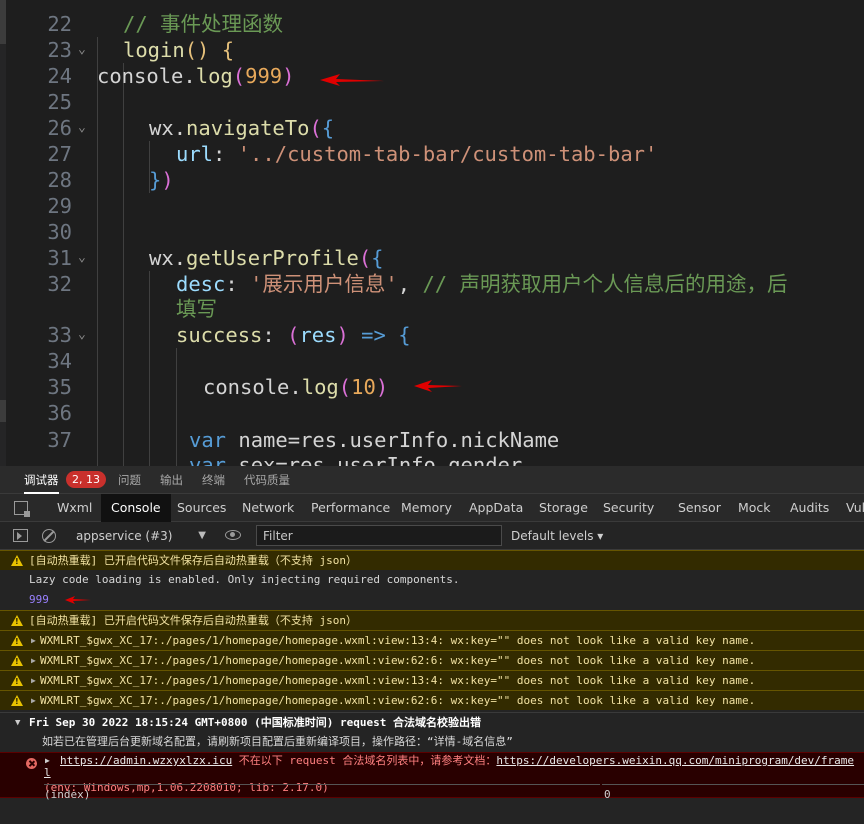 The height and width of the screenshot is (824, 864). Describe the element at coordinates (374, 459) in the screenshot. I see `code-token: sex=res.userInfo.gender` at that location.